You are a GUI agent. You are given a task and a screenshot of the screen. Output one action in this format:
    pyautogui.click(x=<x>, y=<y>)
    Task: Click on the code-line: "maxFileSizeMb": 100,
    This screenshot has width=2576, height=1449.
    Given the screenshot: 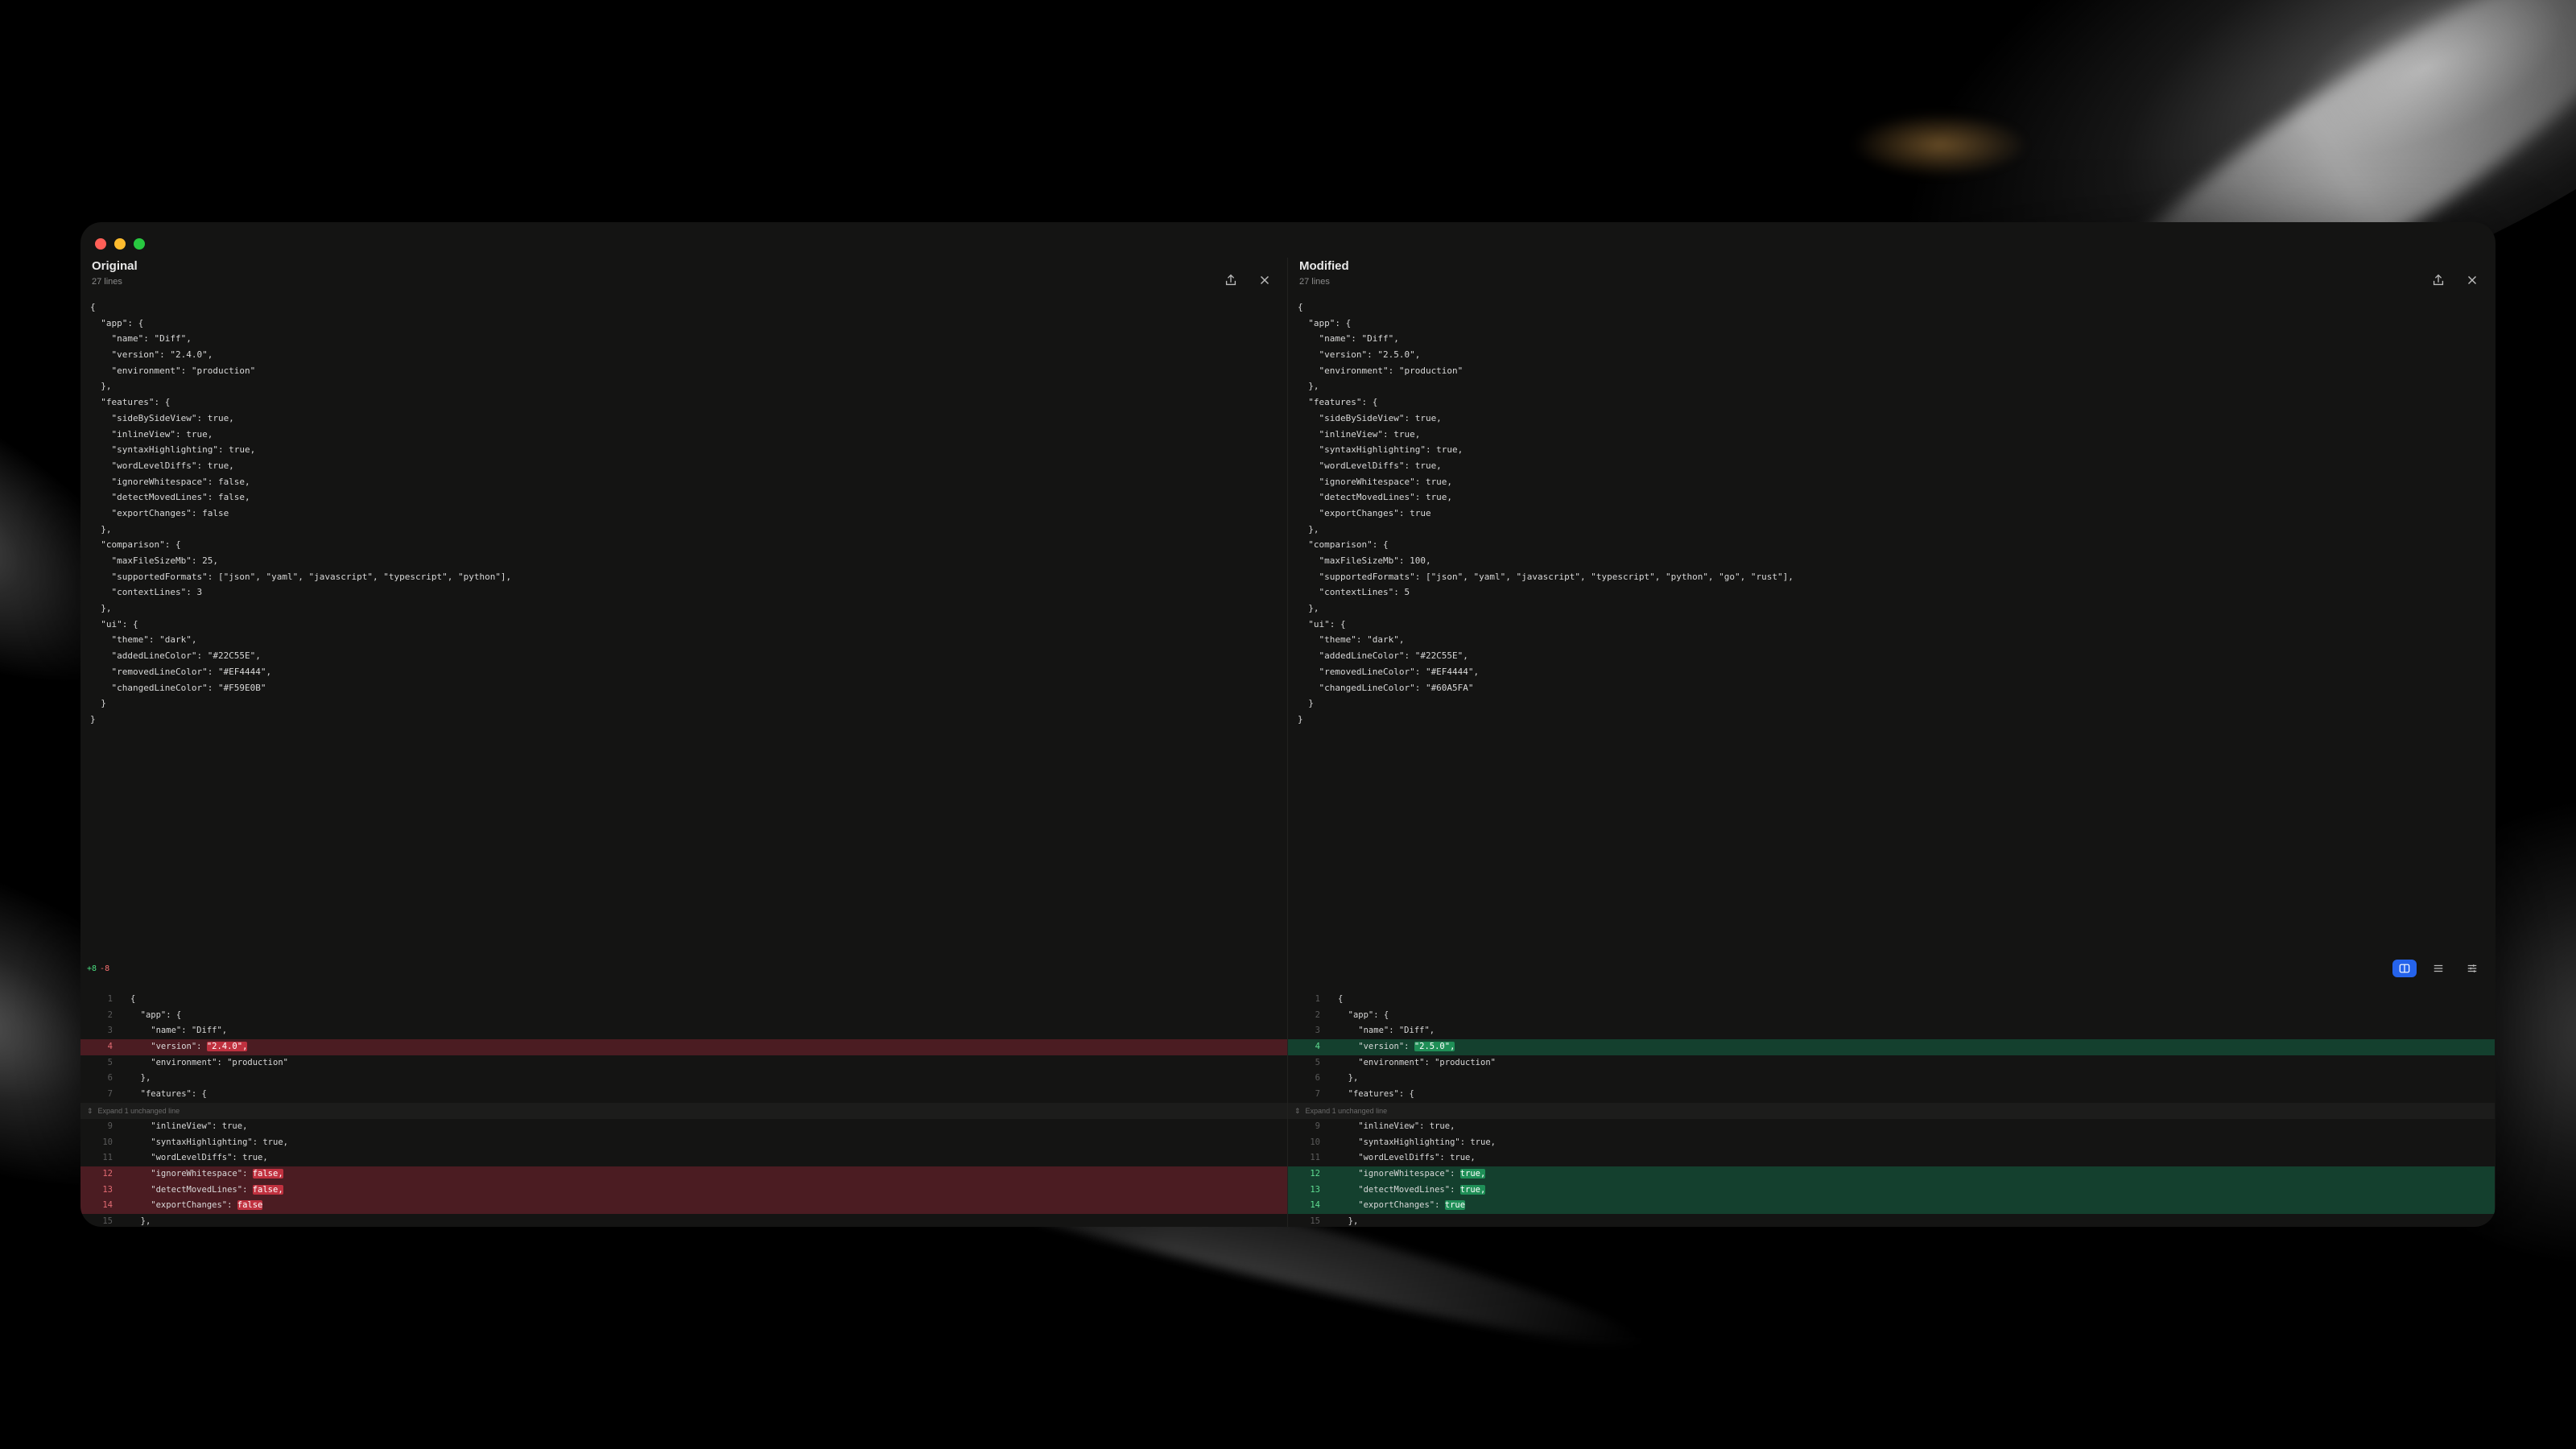 What is the action you would take?
    pyautogui.click(x=1364, y=560)
    